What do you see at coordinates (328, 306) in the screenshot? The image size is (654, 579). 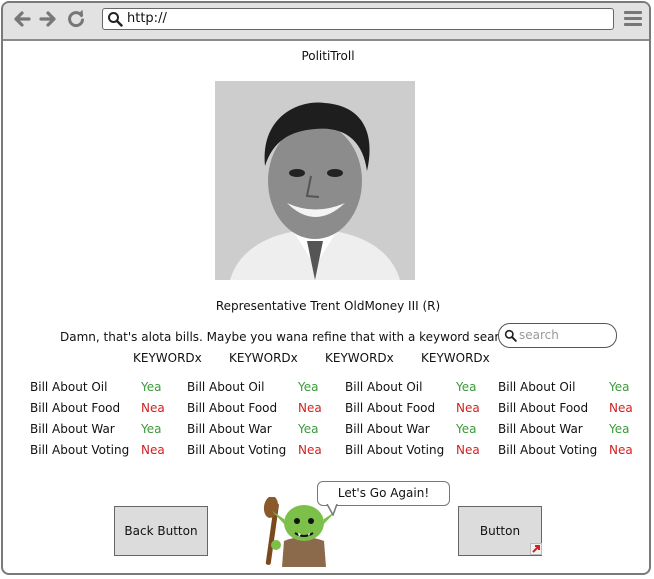 I see `representative-name: Representative Trent OldMoney III (R)` at bounding box center [328, 306].